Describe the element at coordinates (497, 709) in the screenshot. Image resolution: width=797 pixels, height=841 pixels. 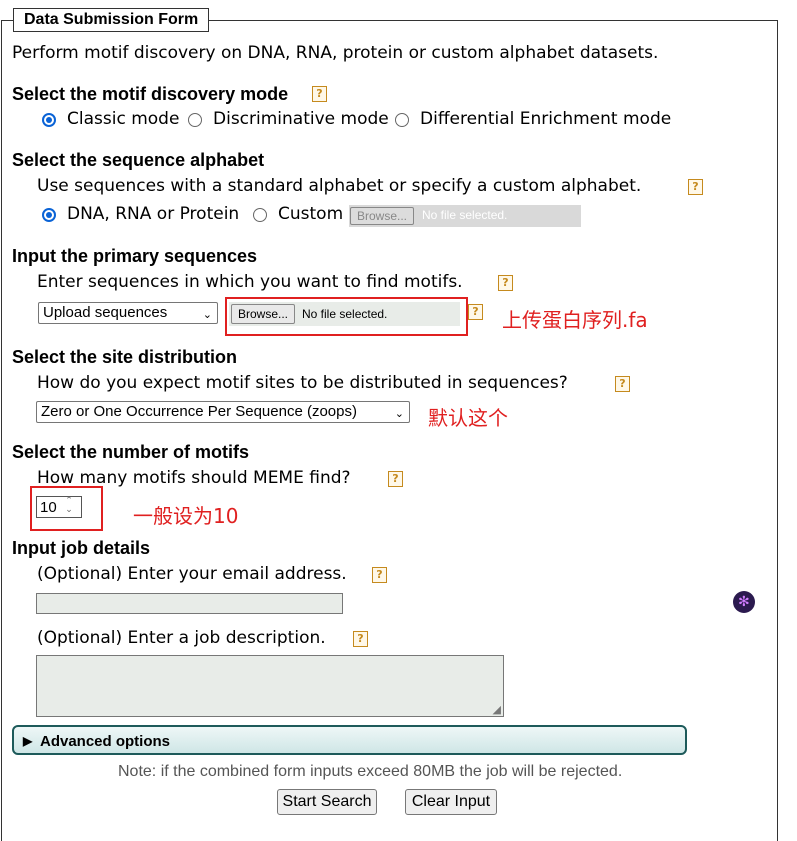
I see `resize-handle-icon: ◢` at that location.